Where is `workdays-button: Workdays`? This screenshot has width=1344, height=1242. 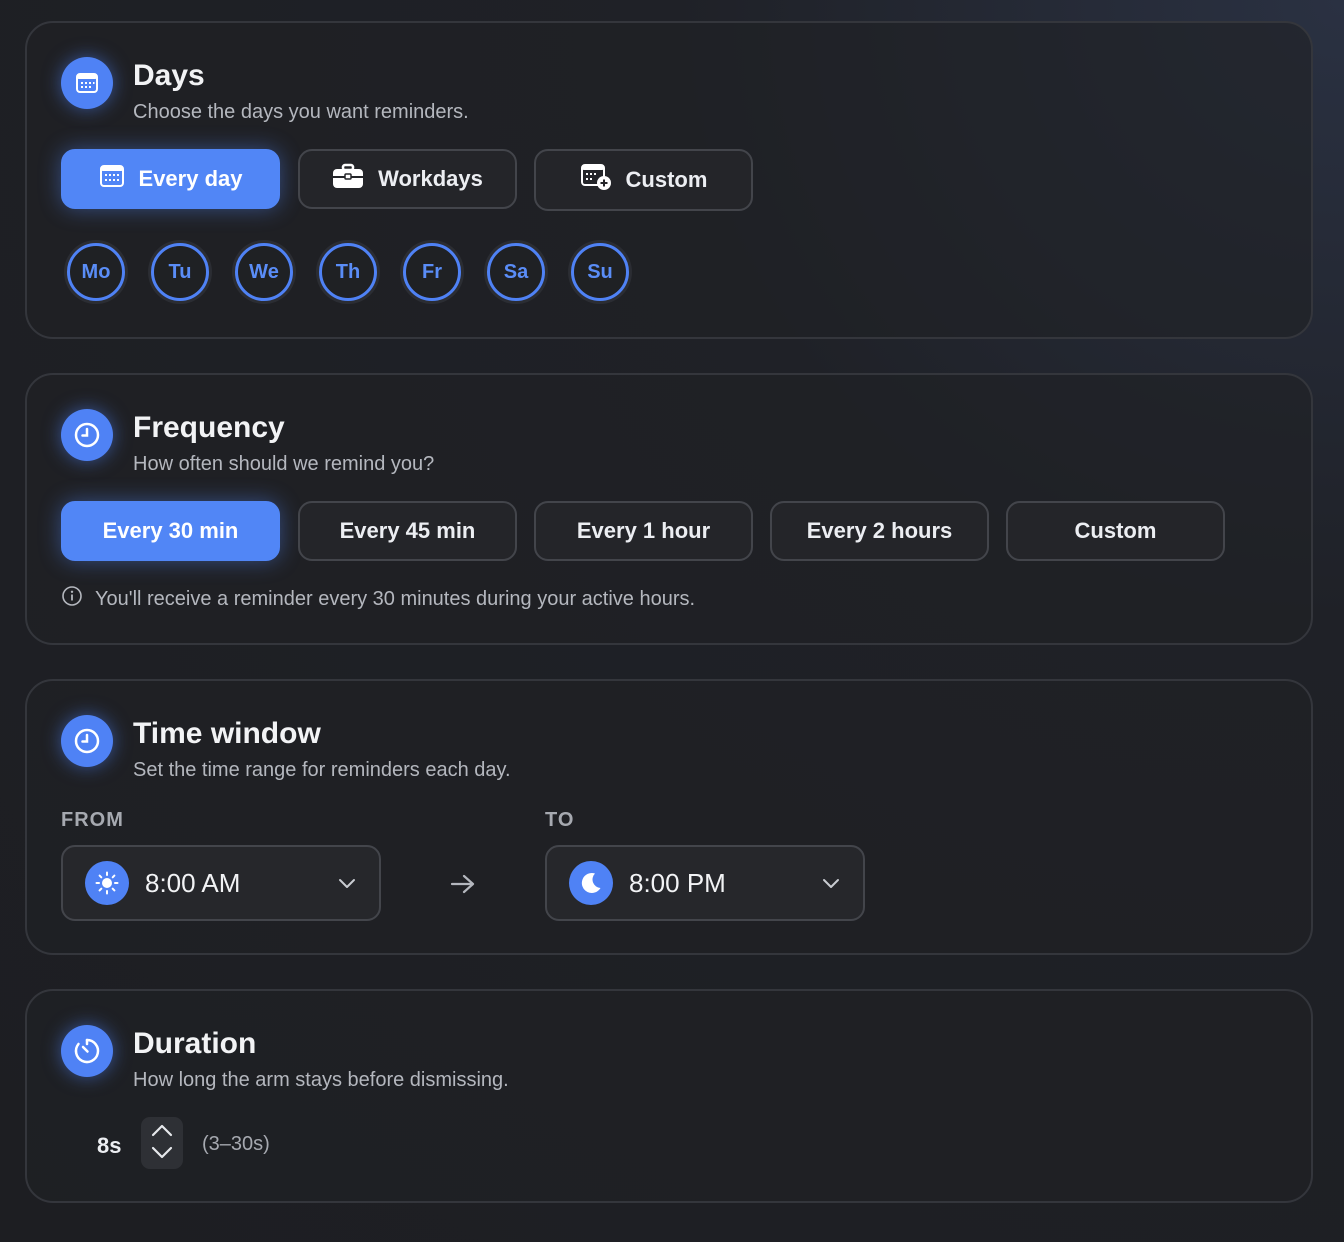
workdays-button: Workdays is located at coordinates (407, 179).